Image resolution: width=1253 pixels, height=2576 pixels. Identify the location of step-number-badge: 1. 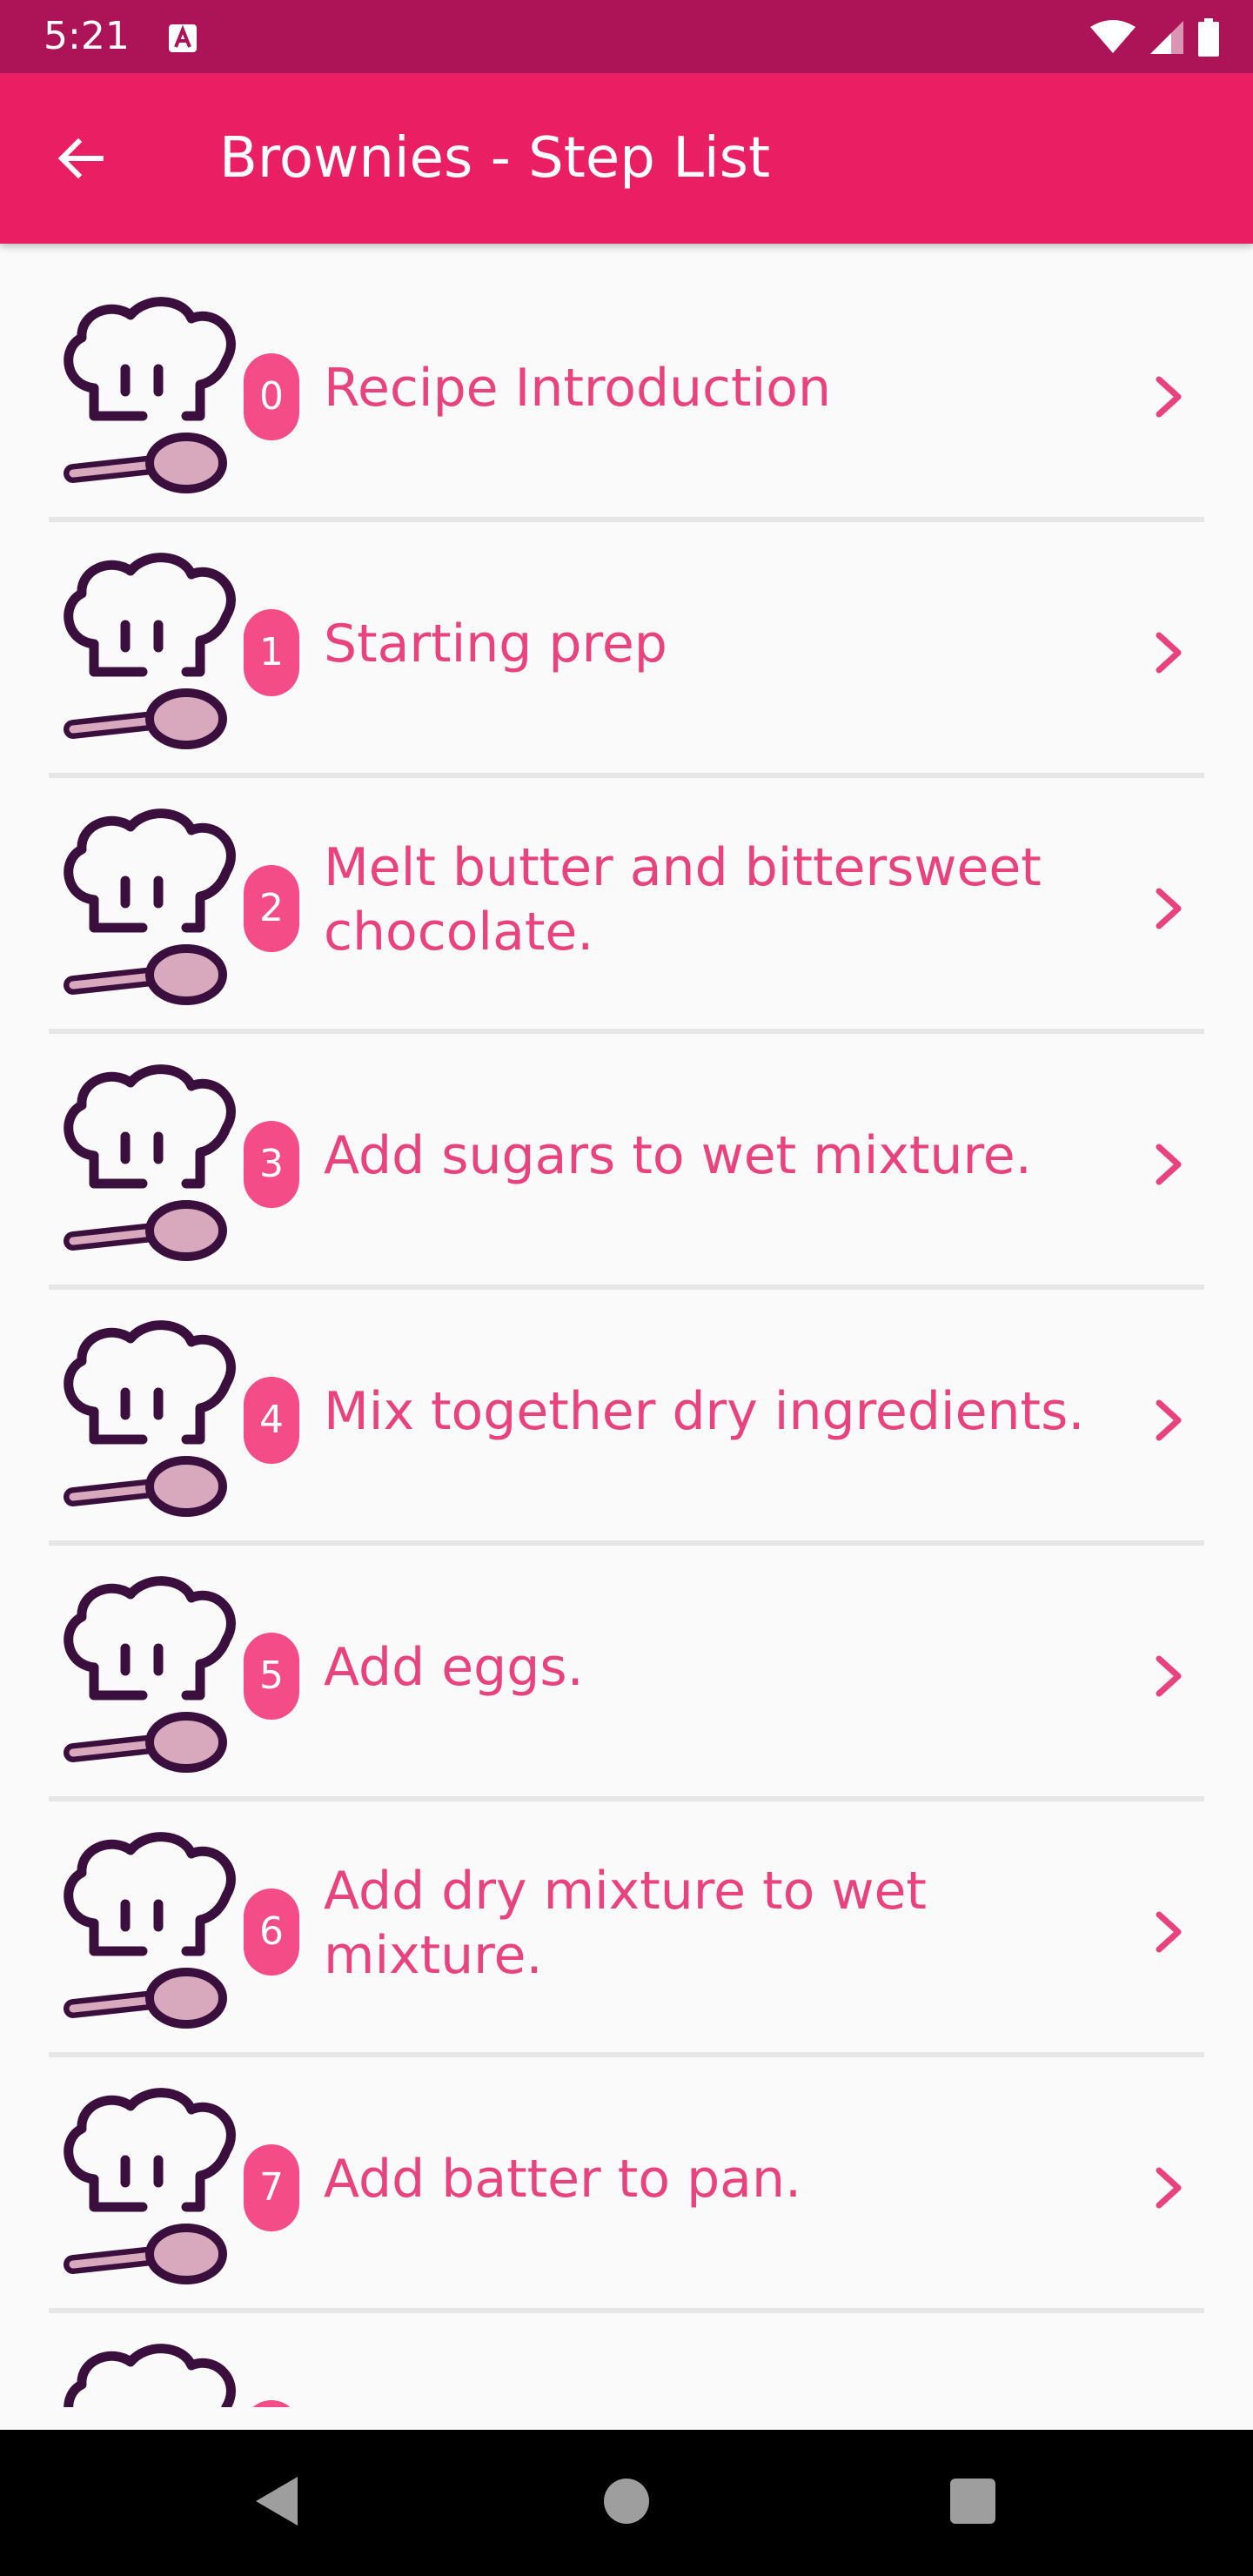
(271, 652).